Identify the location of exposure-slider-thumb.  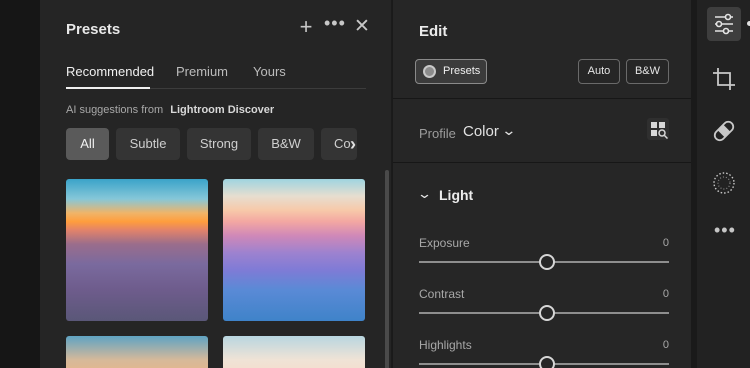
(547, 262).